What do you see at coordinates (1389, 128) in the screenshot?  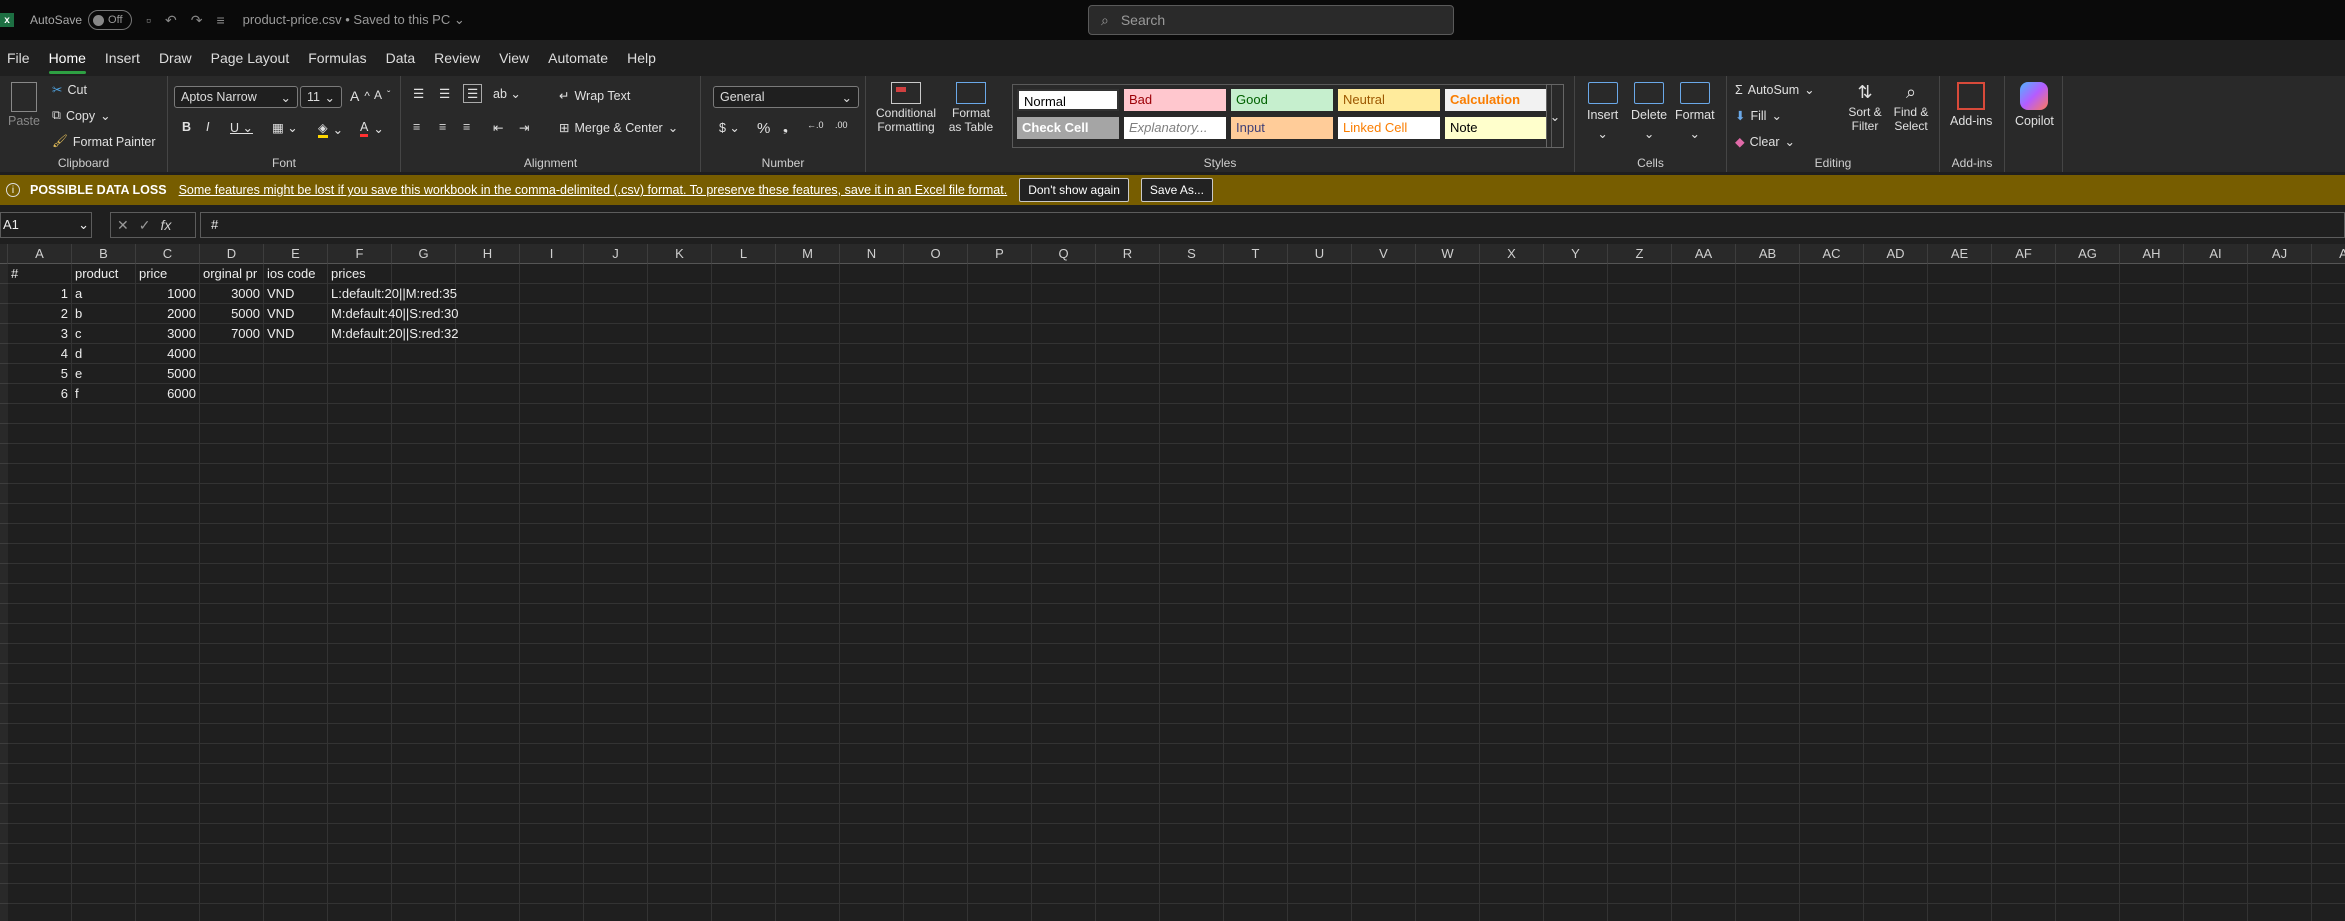 I see `style-linked-cell: Linked Cell` at bounding box center [1389, 128].